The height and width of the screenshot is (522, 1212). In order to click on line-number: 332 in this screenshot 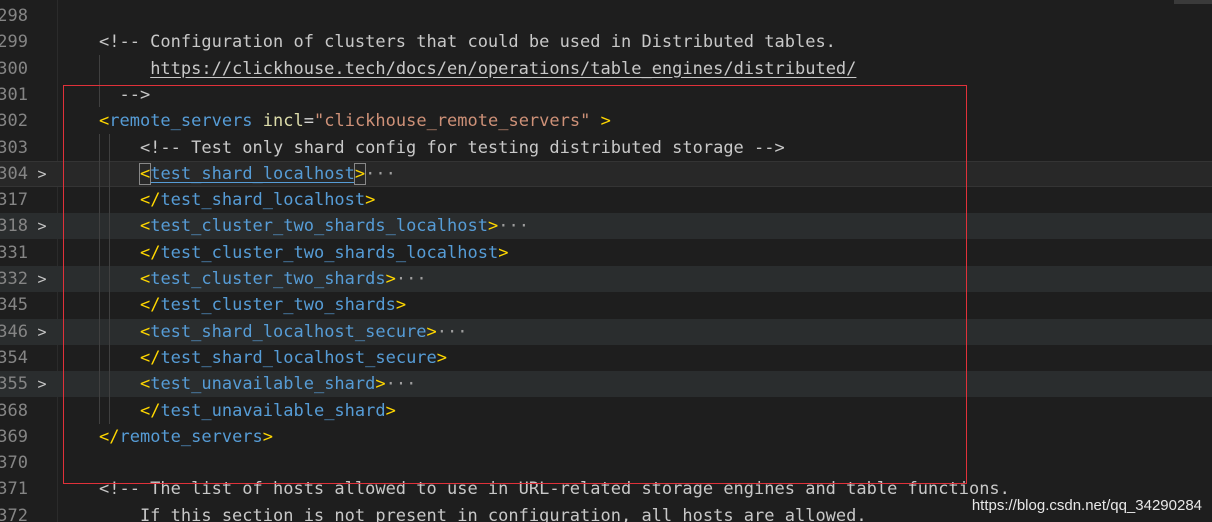, I will do `click(14, 279)`.